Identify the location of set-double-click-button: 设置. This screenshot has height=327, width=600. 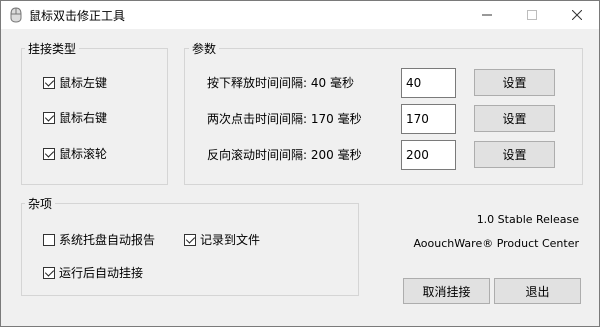
(514, 118).